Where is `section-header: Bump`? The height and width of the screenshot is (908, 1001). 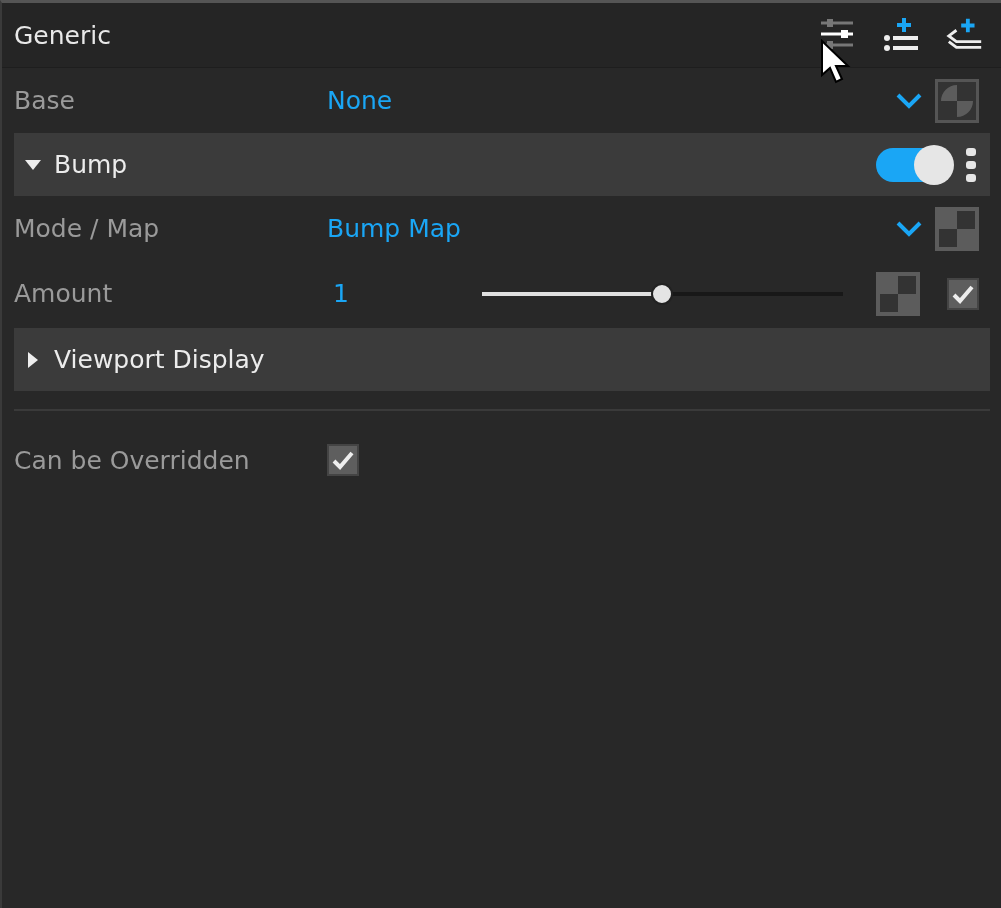
section-header: Bump is located at coordinates (502, 164).